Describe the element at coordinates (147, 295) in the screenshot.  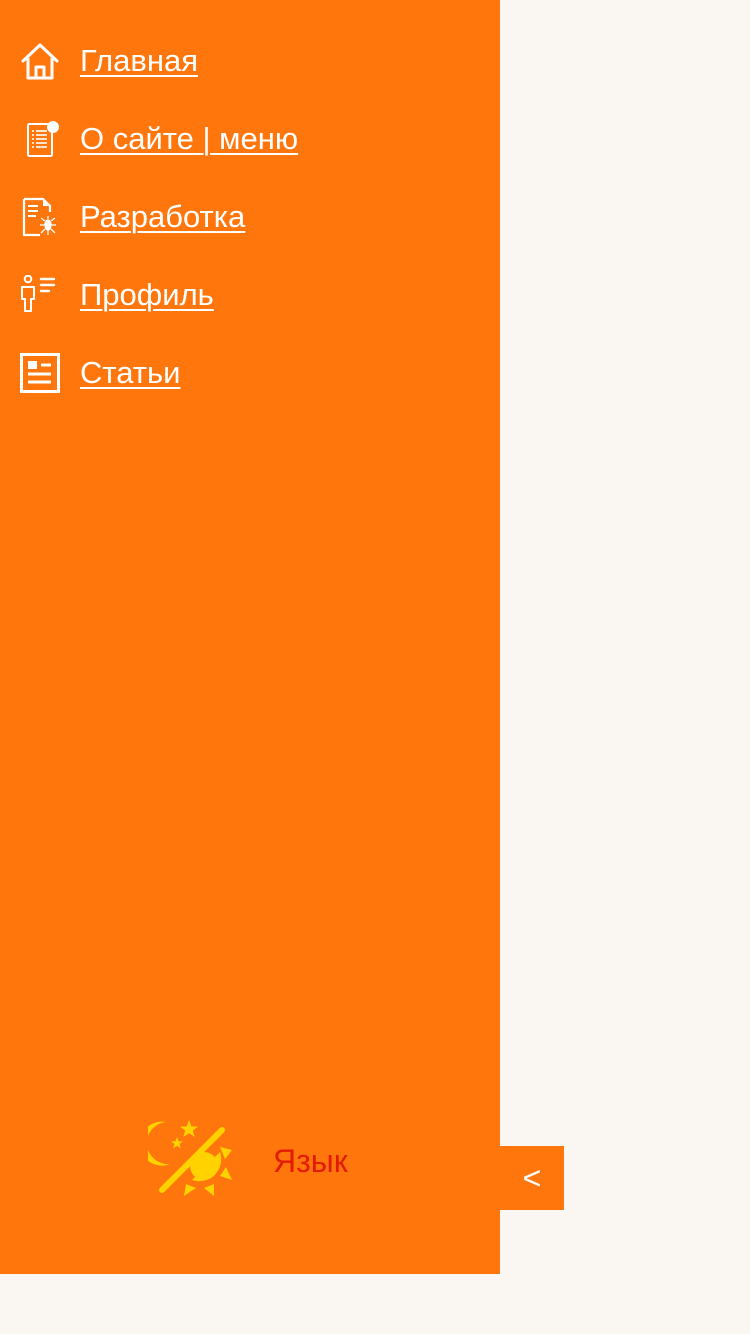
I see `nav-link-profile: Профиль` at that location.